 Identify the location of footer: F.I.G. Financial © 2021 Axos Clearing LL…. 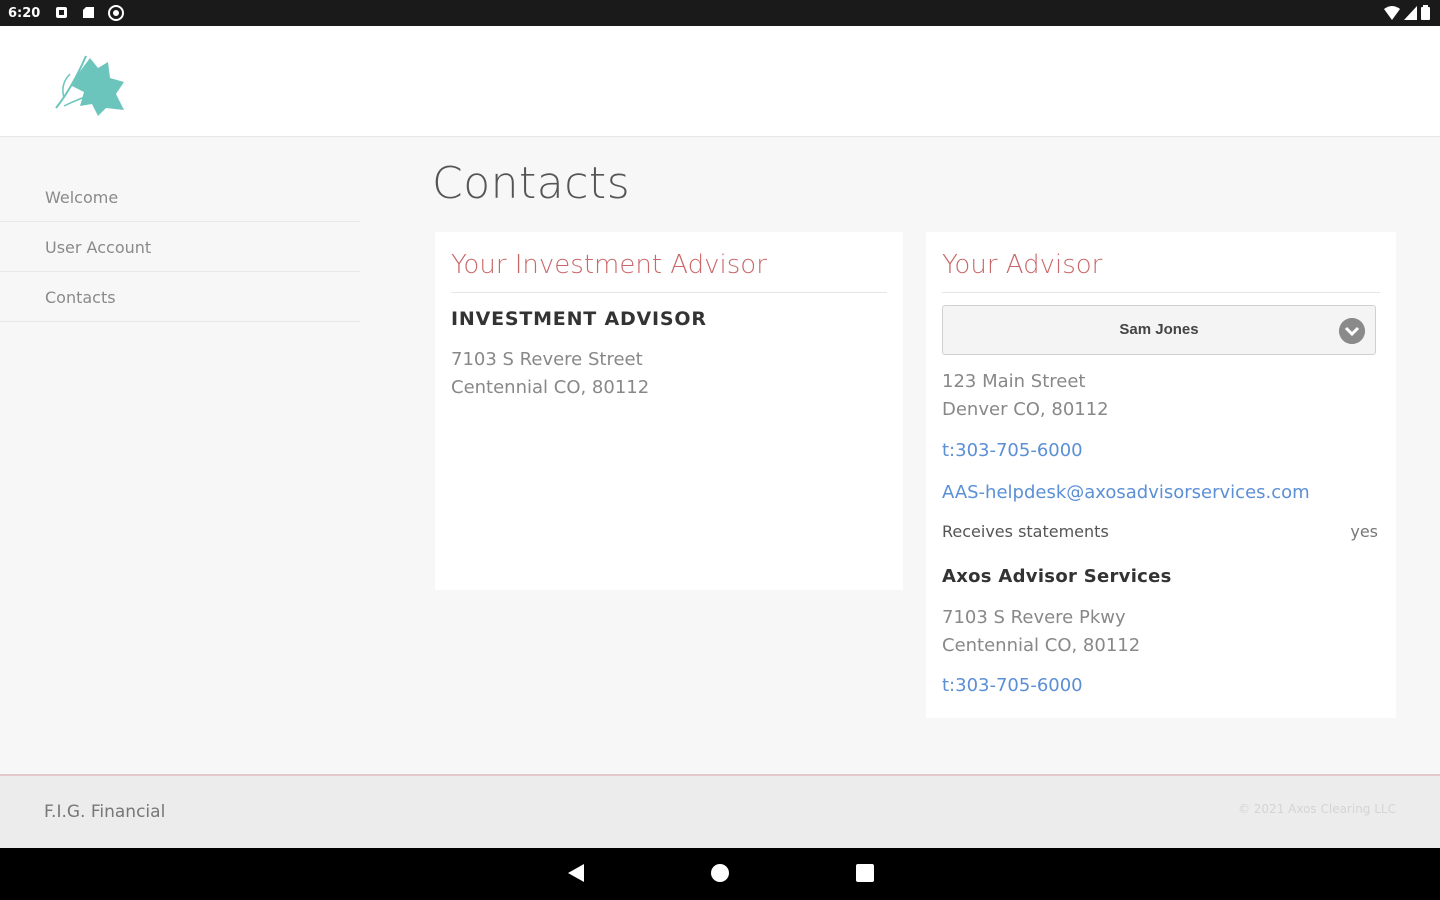
(720, 812).